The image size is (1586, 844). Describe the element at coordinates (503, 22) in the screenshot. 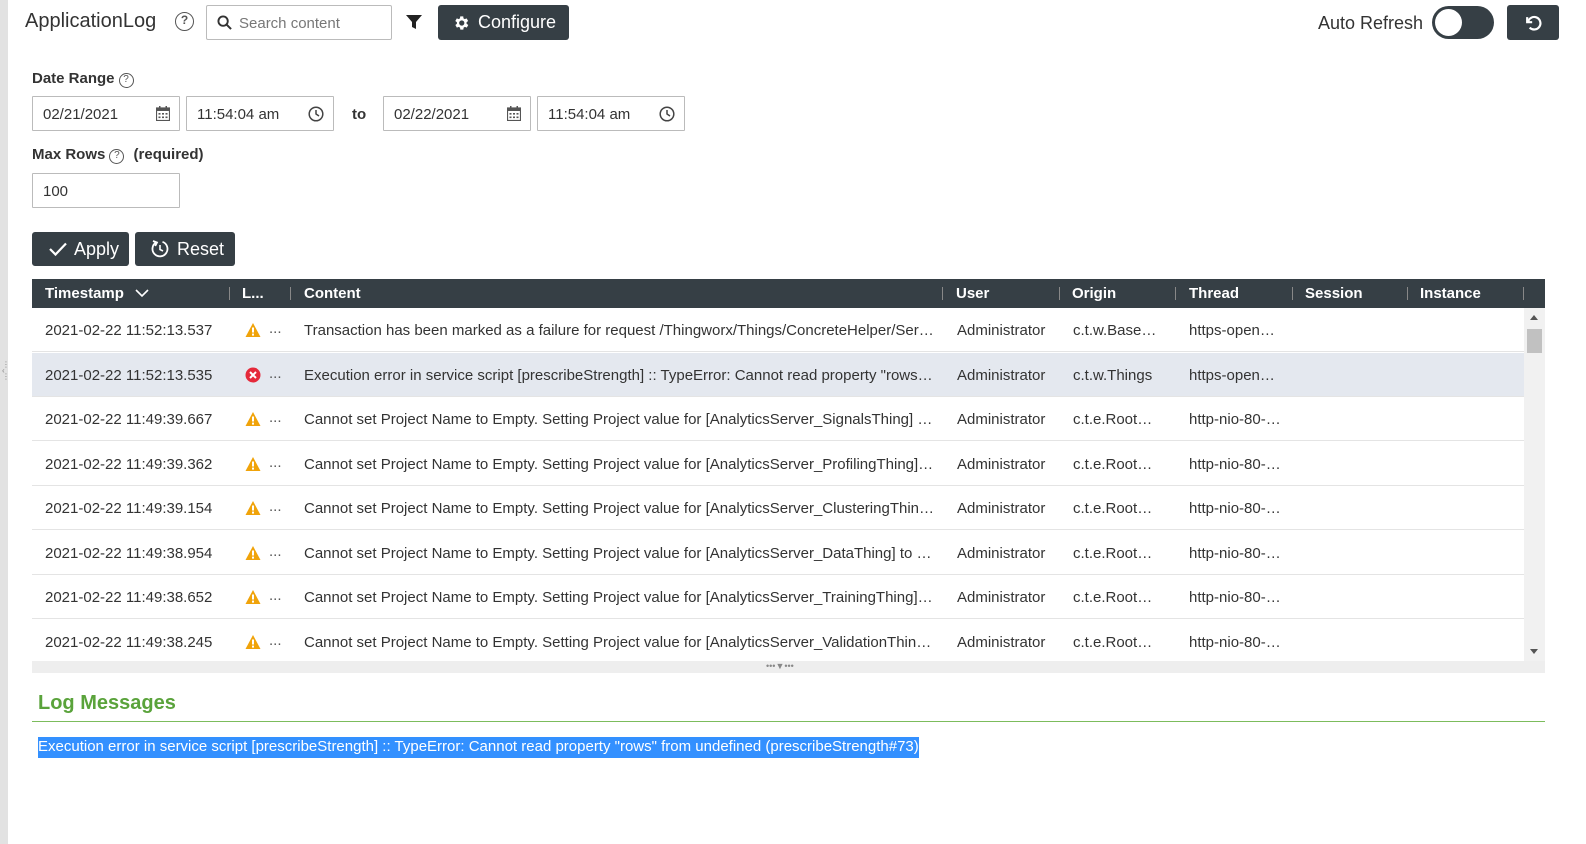

I see `configure-button: Configure` at that location.